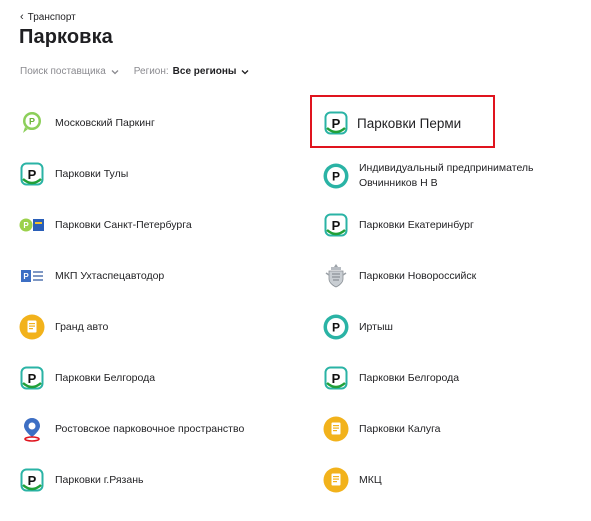 This screenshot has height=521, width=591. I want to click on breadcrumb-label: Транспорт, so click(51, 17).